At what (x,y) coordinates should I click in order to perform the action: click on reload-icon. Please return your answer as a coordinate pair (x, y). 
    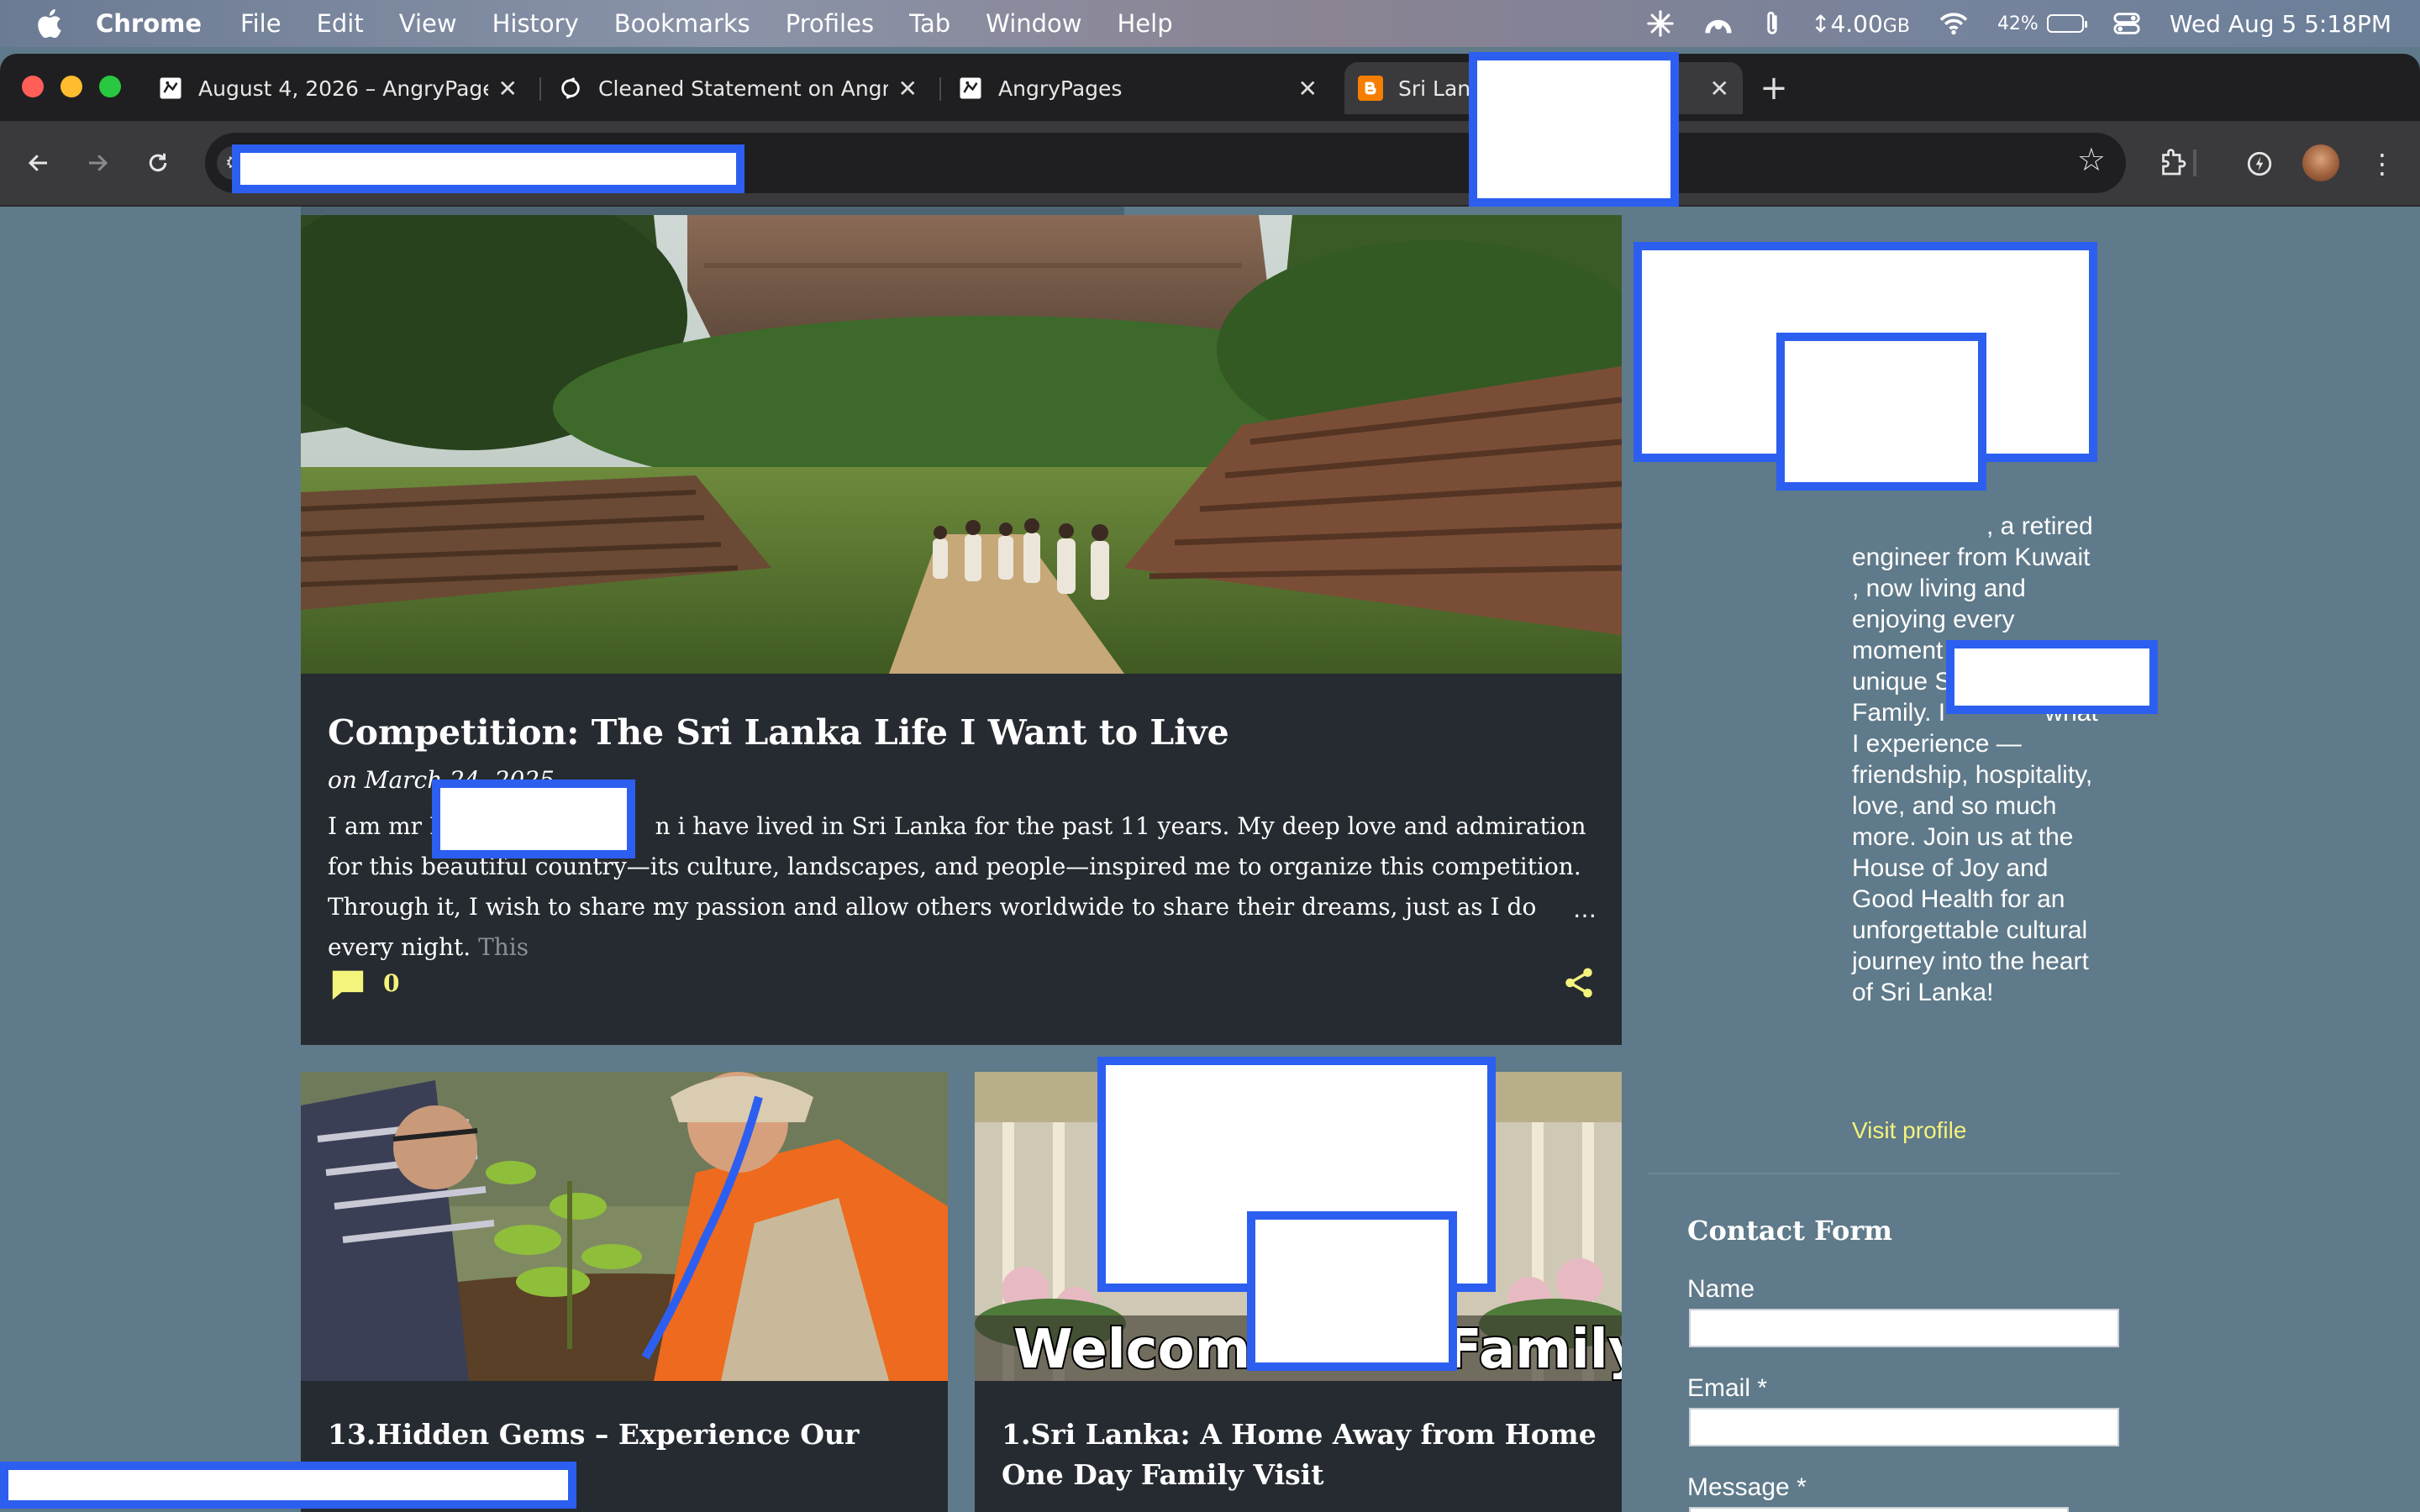
    Looking at the image, I should click on (158, 163).